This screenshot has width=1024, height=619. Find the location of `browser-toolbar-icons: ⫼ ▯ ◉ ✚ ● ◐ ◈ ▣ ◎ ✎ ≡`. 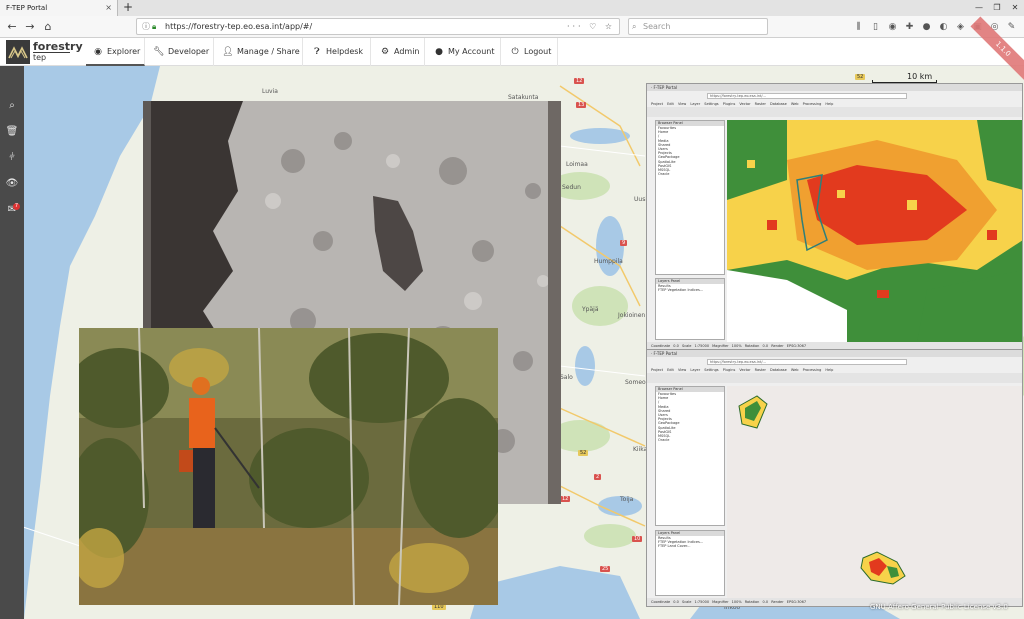

browser-toolbar-icons: ⫼ ▯ ◉ ✚ ● ◐ ◈ ▣ ◎ ✎ ≡ is located at coordinates (937, 27).